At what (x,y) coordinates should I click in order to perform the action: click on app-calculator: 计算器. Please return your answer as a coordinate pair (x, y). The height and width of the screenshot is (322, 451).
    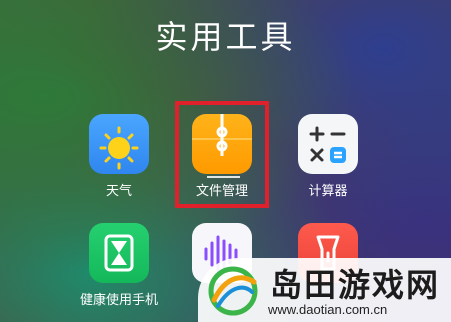
    Looking at the image, I should click on (328, 156).